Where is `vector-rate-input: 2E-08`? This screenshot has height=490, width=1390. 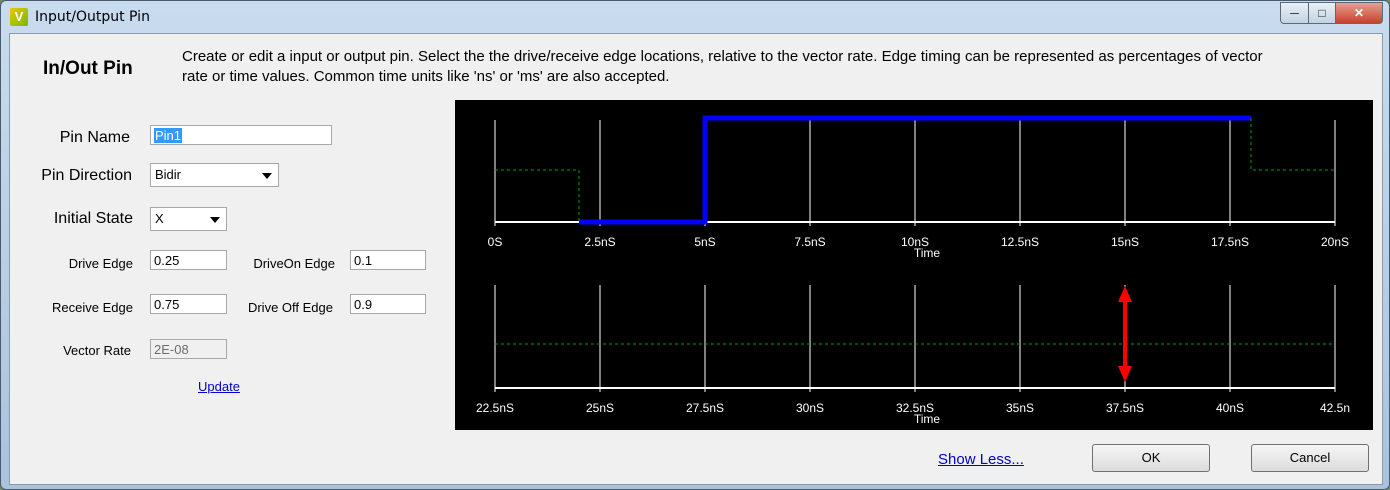 vector-rate-input: 2E-08 is located at coordinates (188, 349).